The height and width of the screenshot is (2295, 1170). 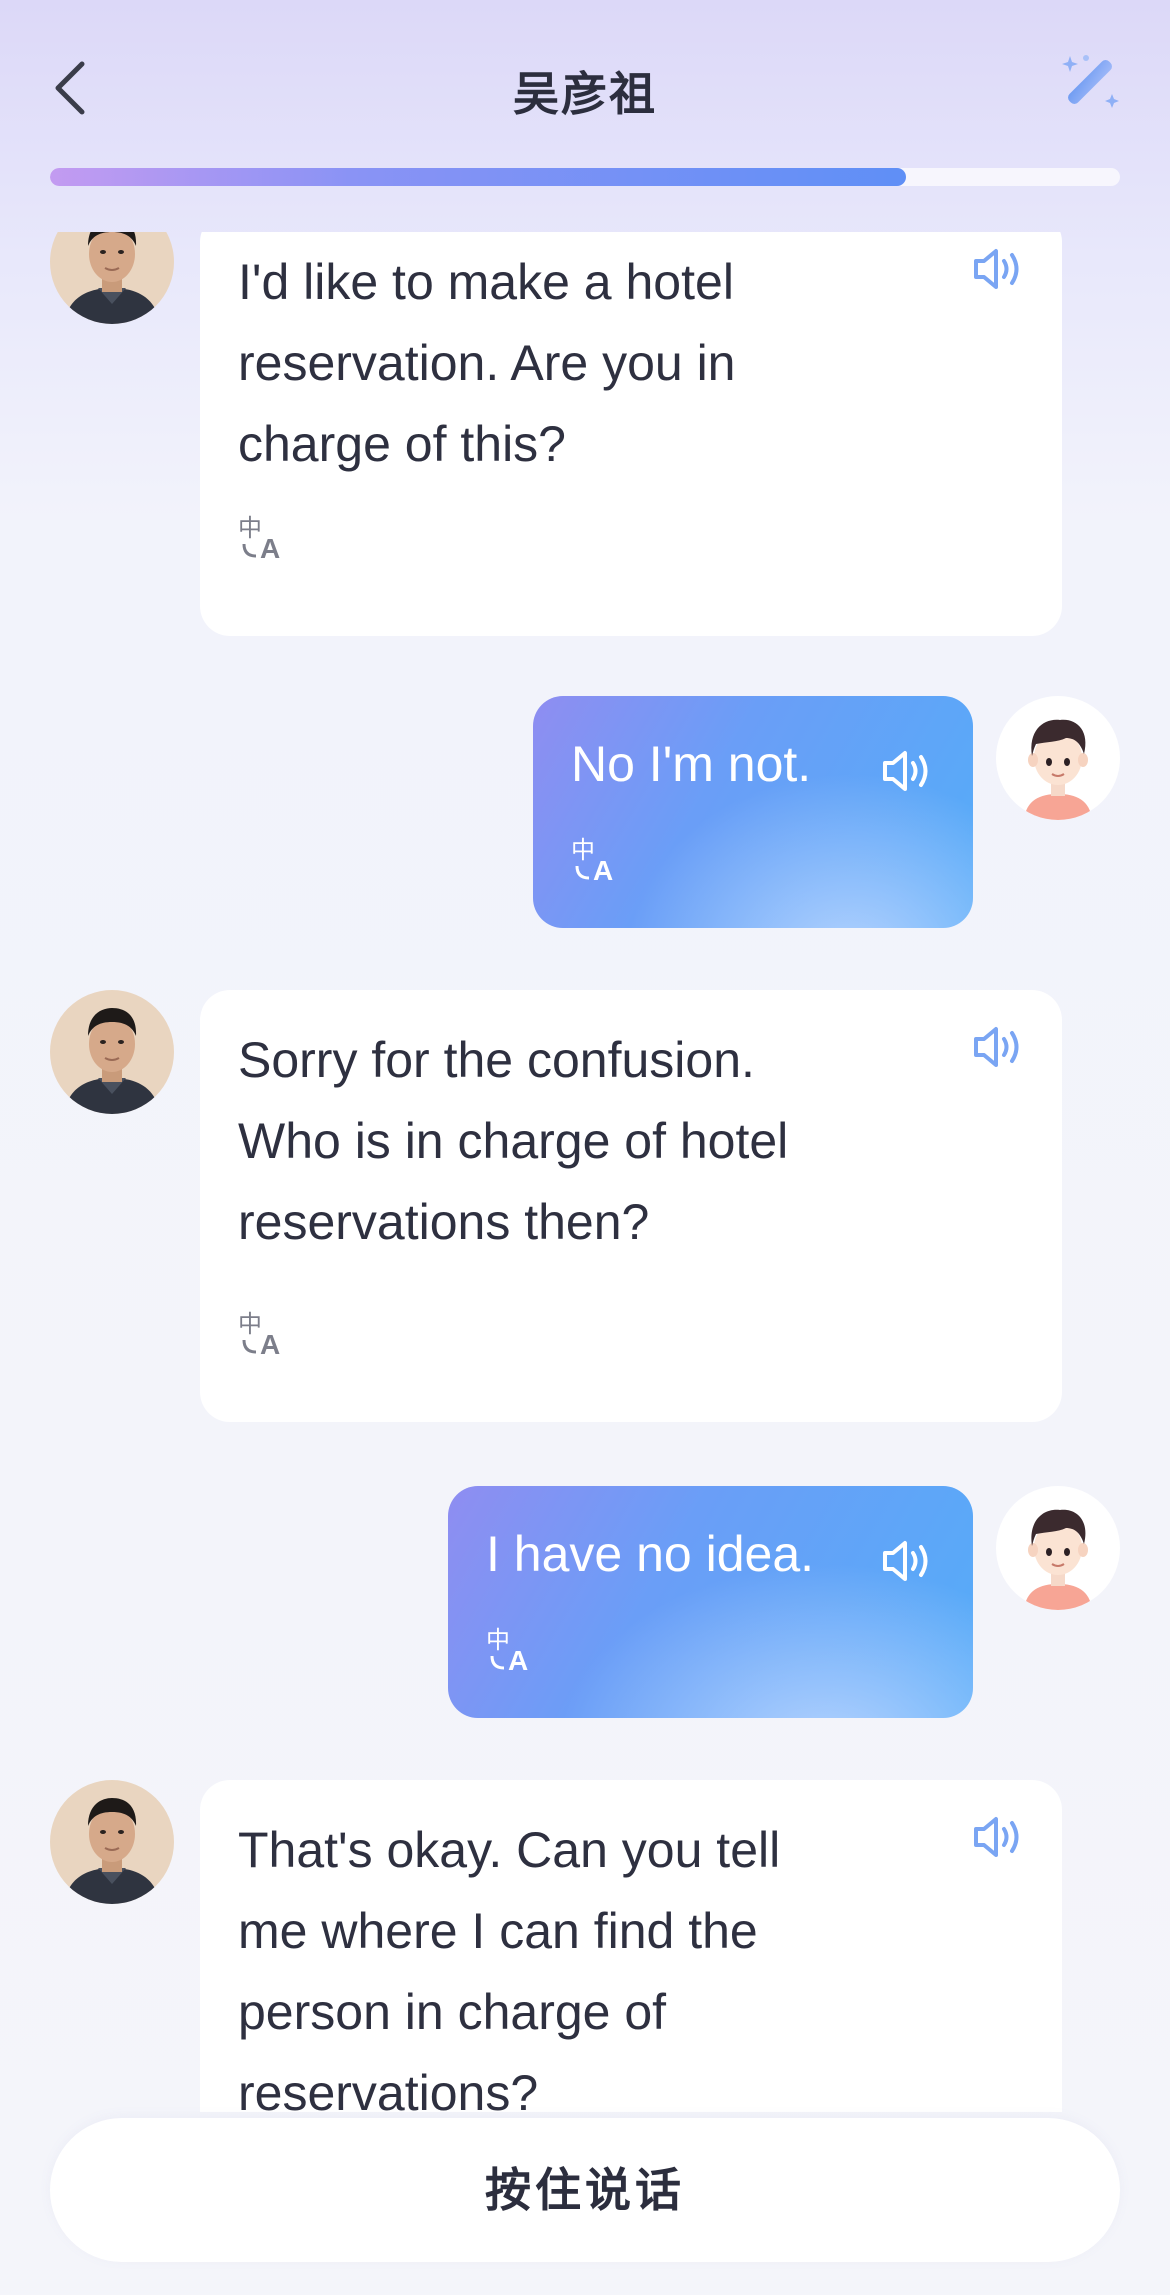 What do you see at coordinates (710, 1602) in the screenshot?
I see `user-bubble: I have no idea. 中 A` at bounding box center [710, 1602].